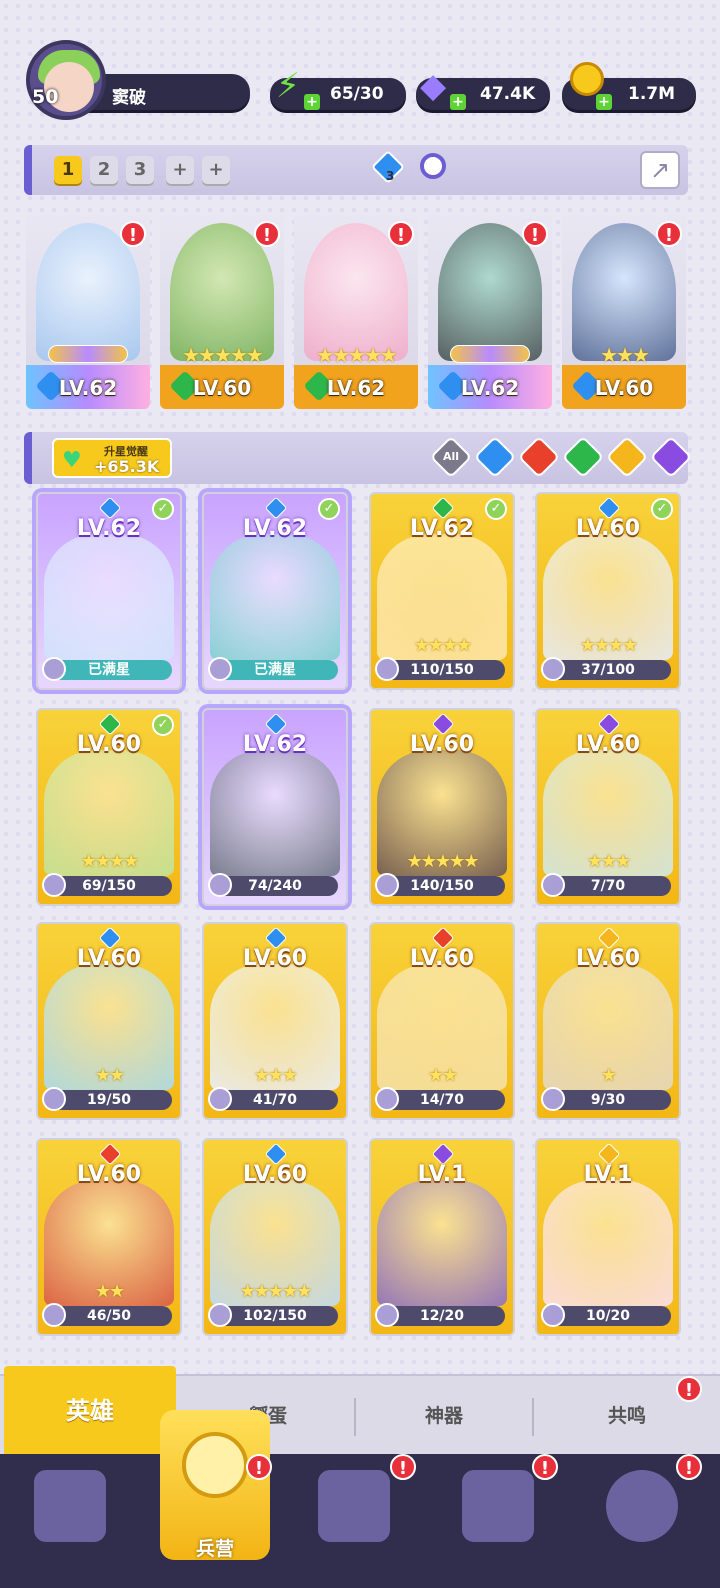 Image resolution: width=720 pixels, height=1588 pixels. What do you see at coordinates (70, 1506) in the screenshot?
I see `nav-cards-icon` at bounding box center [70, 1506].